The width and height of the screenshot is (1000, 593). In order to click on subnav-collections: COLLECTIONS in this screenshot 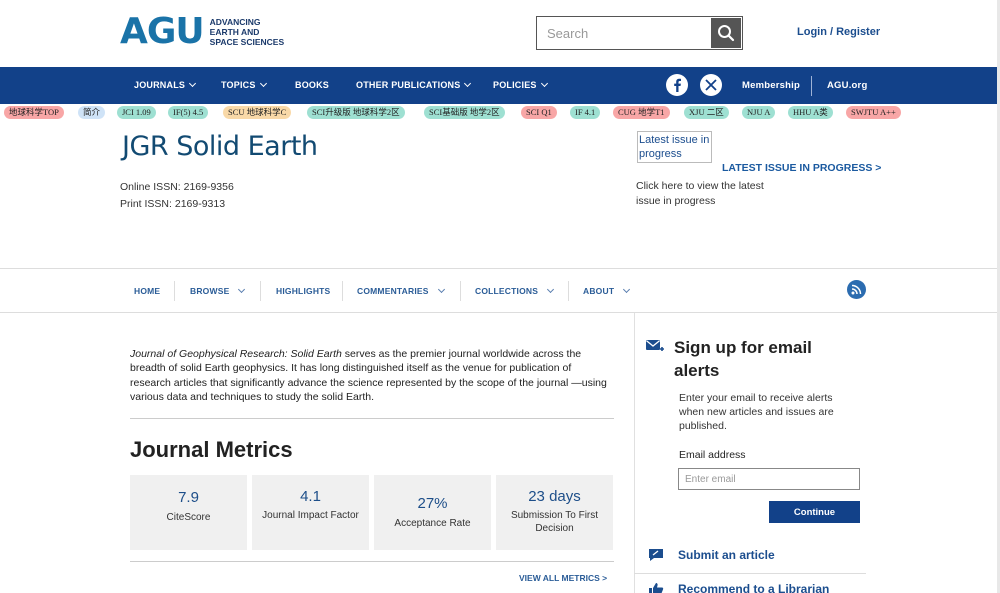, I will do `click(515, 290)`.